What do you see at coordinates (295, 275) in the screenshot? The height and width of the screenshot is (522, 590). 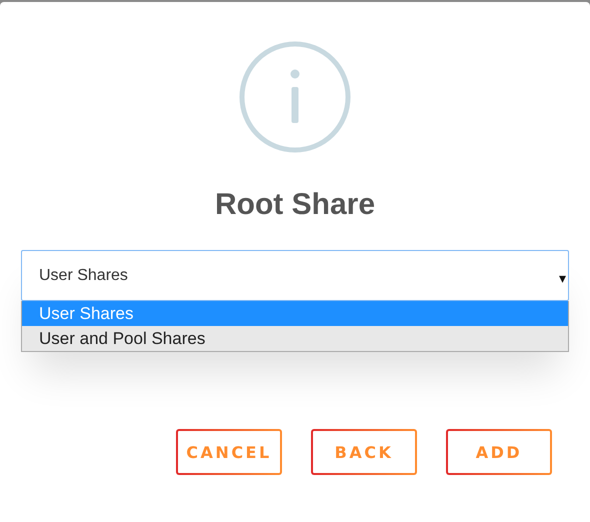 I see `share-select: User Shares ▾` at bounding box center [295, 275].